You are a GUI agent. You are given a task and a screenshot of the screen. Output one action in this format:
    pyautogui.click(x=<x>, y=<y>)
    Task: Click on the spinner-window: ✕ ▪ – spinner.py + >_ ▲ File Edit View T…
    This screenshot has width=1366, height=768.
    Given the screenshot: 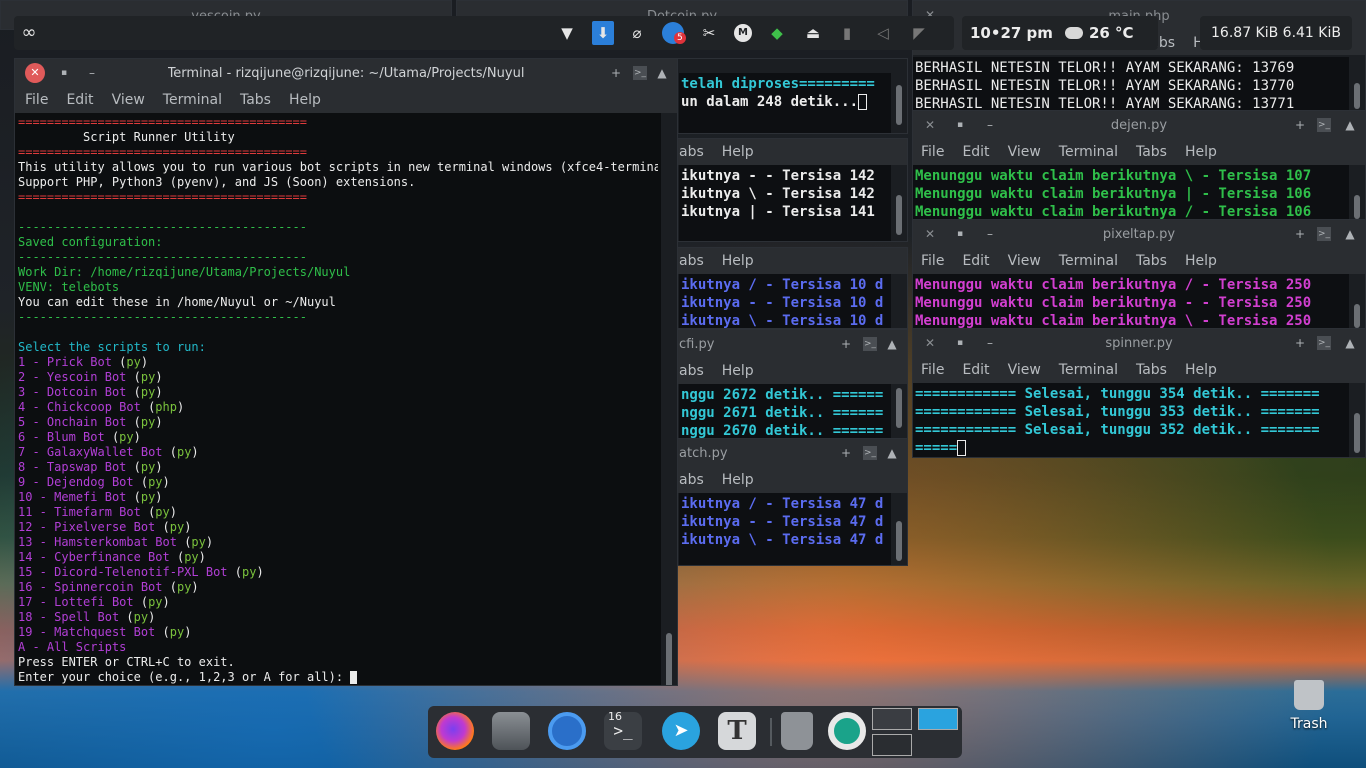 What is the action you would take?
    pyautogui.click(x=1139, y=393)
    